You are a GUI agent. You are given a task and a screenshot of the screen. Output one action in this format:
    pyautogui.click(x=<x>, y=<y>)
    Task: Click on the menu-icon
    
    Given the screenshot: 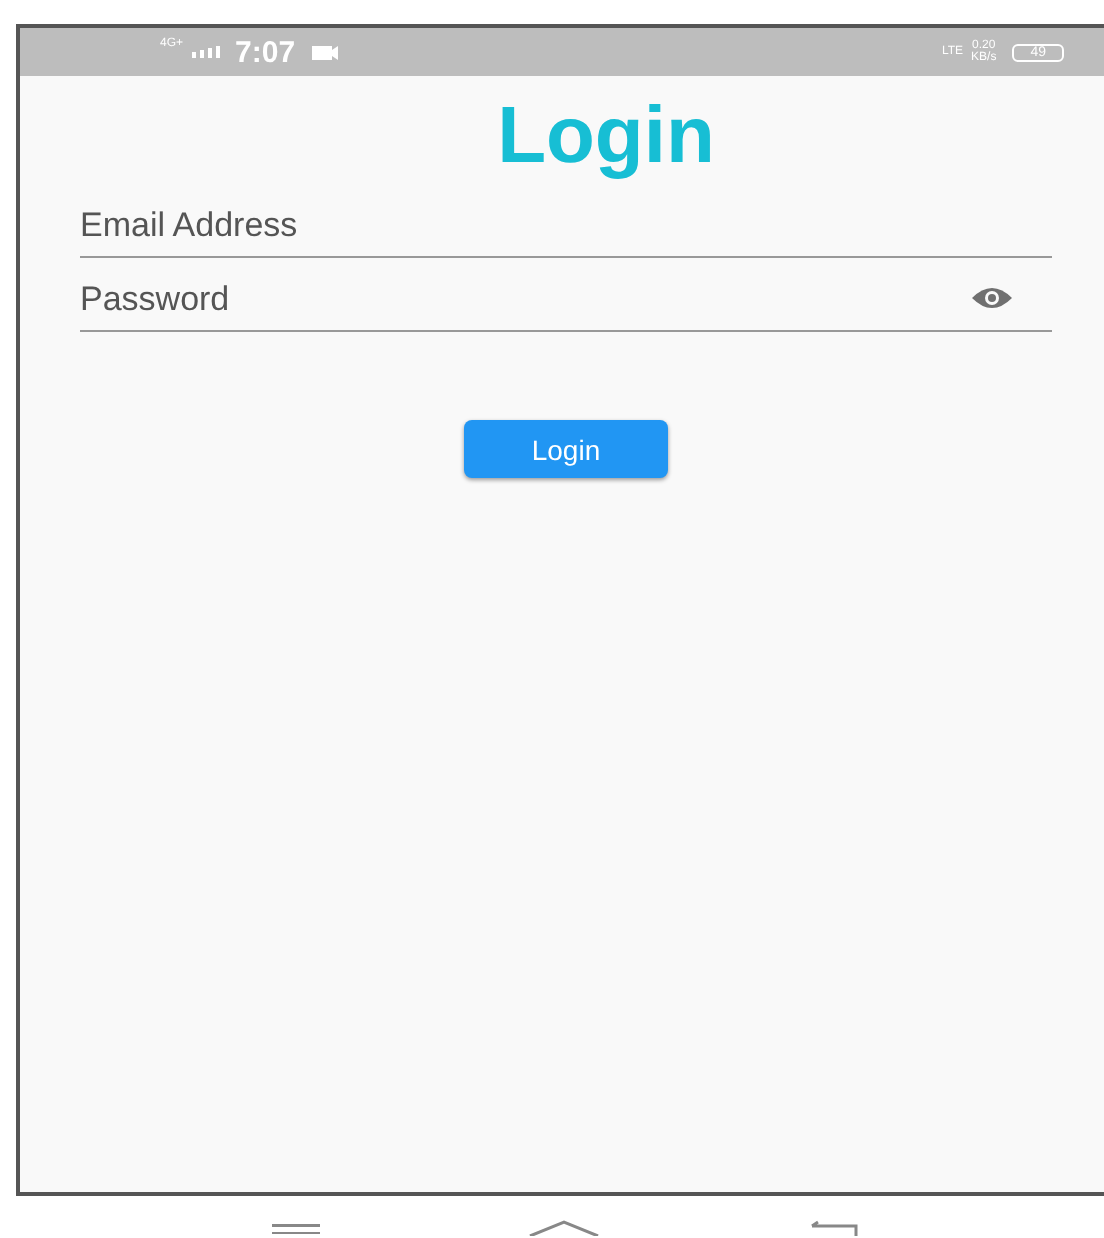 What is the action you would take?
    pyautogui.click(x=296, y=1226)
    